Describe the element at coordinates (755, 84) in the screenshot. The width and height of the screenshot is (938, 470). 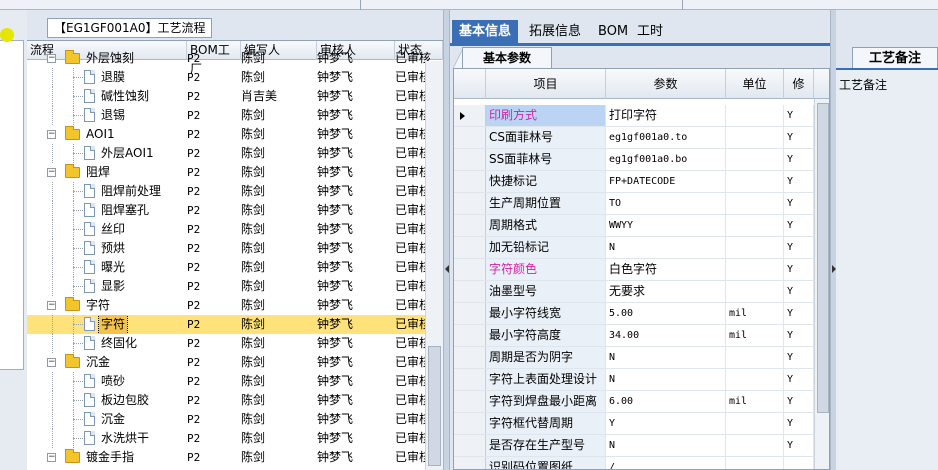
I see `column-header-unit: 单位` at that location.